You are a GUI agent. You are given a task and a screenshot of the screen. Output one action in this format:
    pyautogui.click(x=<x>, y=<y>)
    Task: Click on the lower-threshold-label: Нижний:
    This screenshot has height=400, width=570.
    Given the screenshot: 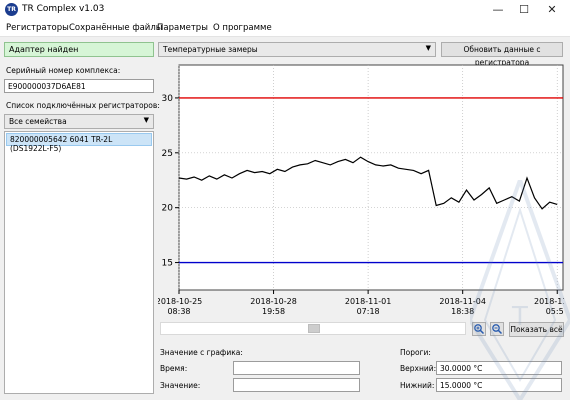 What is the action you would take?
    pyautogui.click(x=417, y=385)
    